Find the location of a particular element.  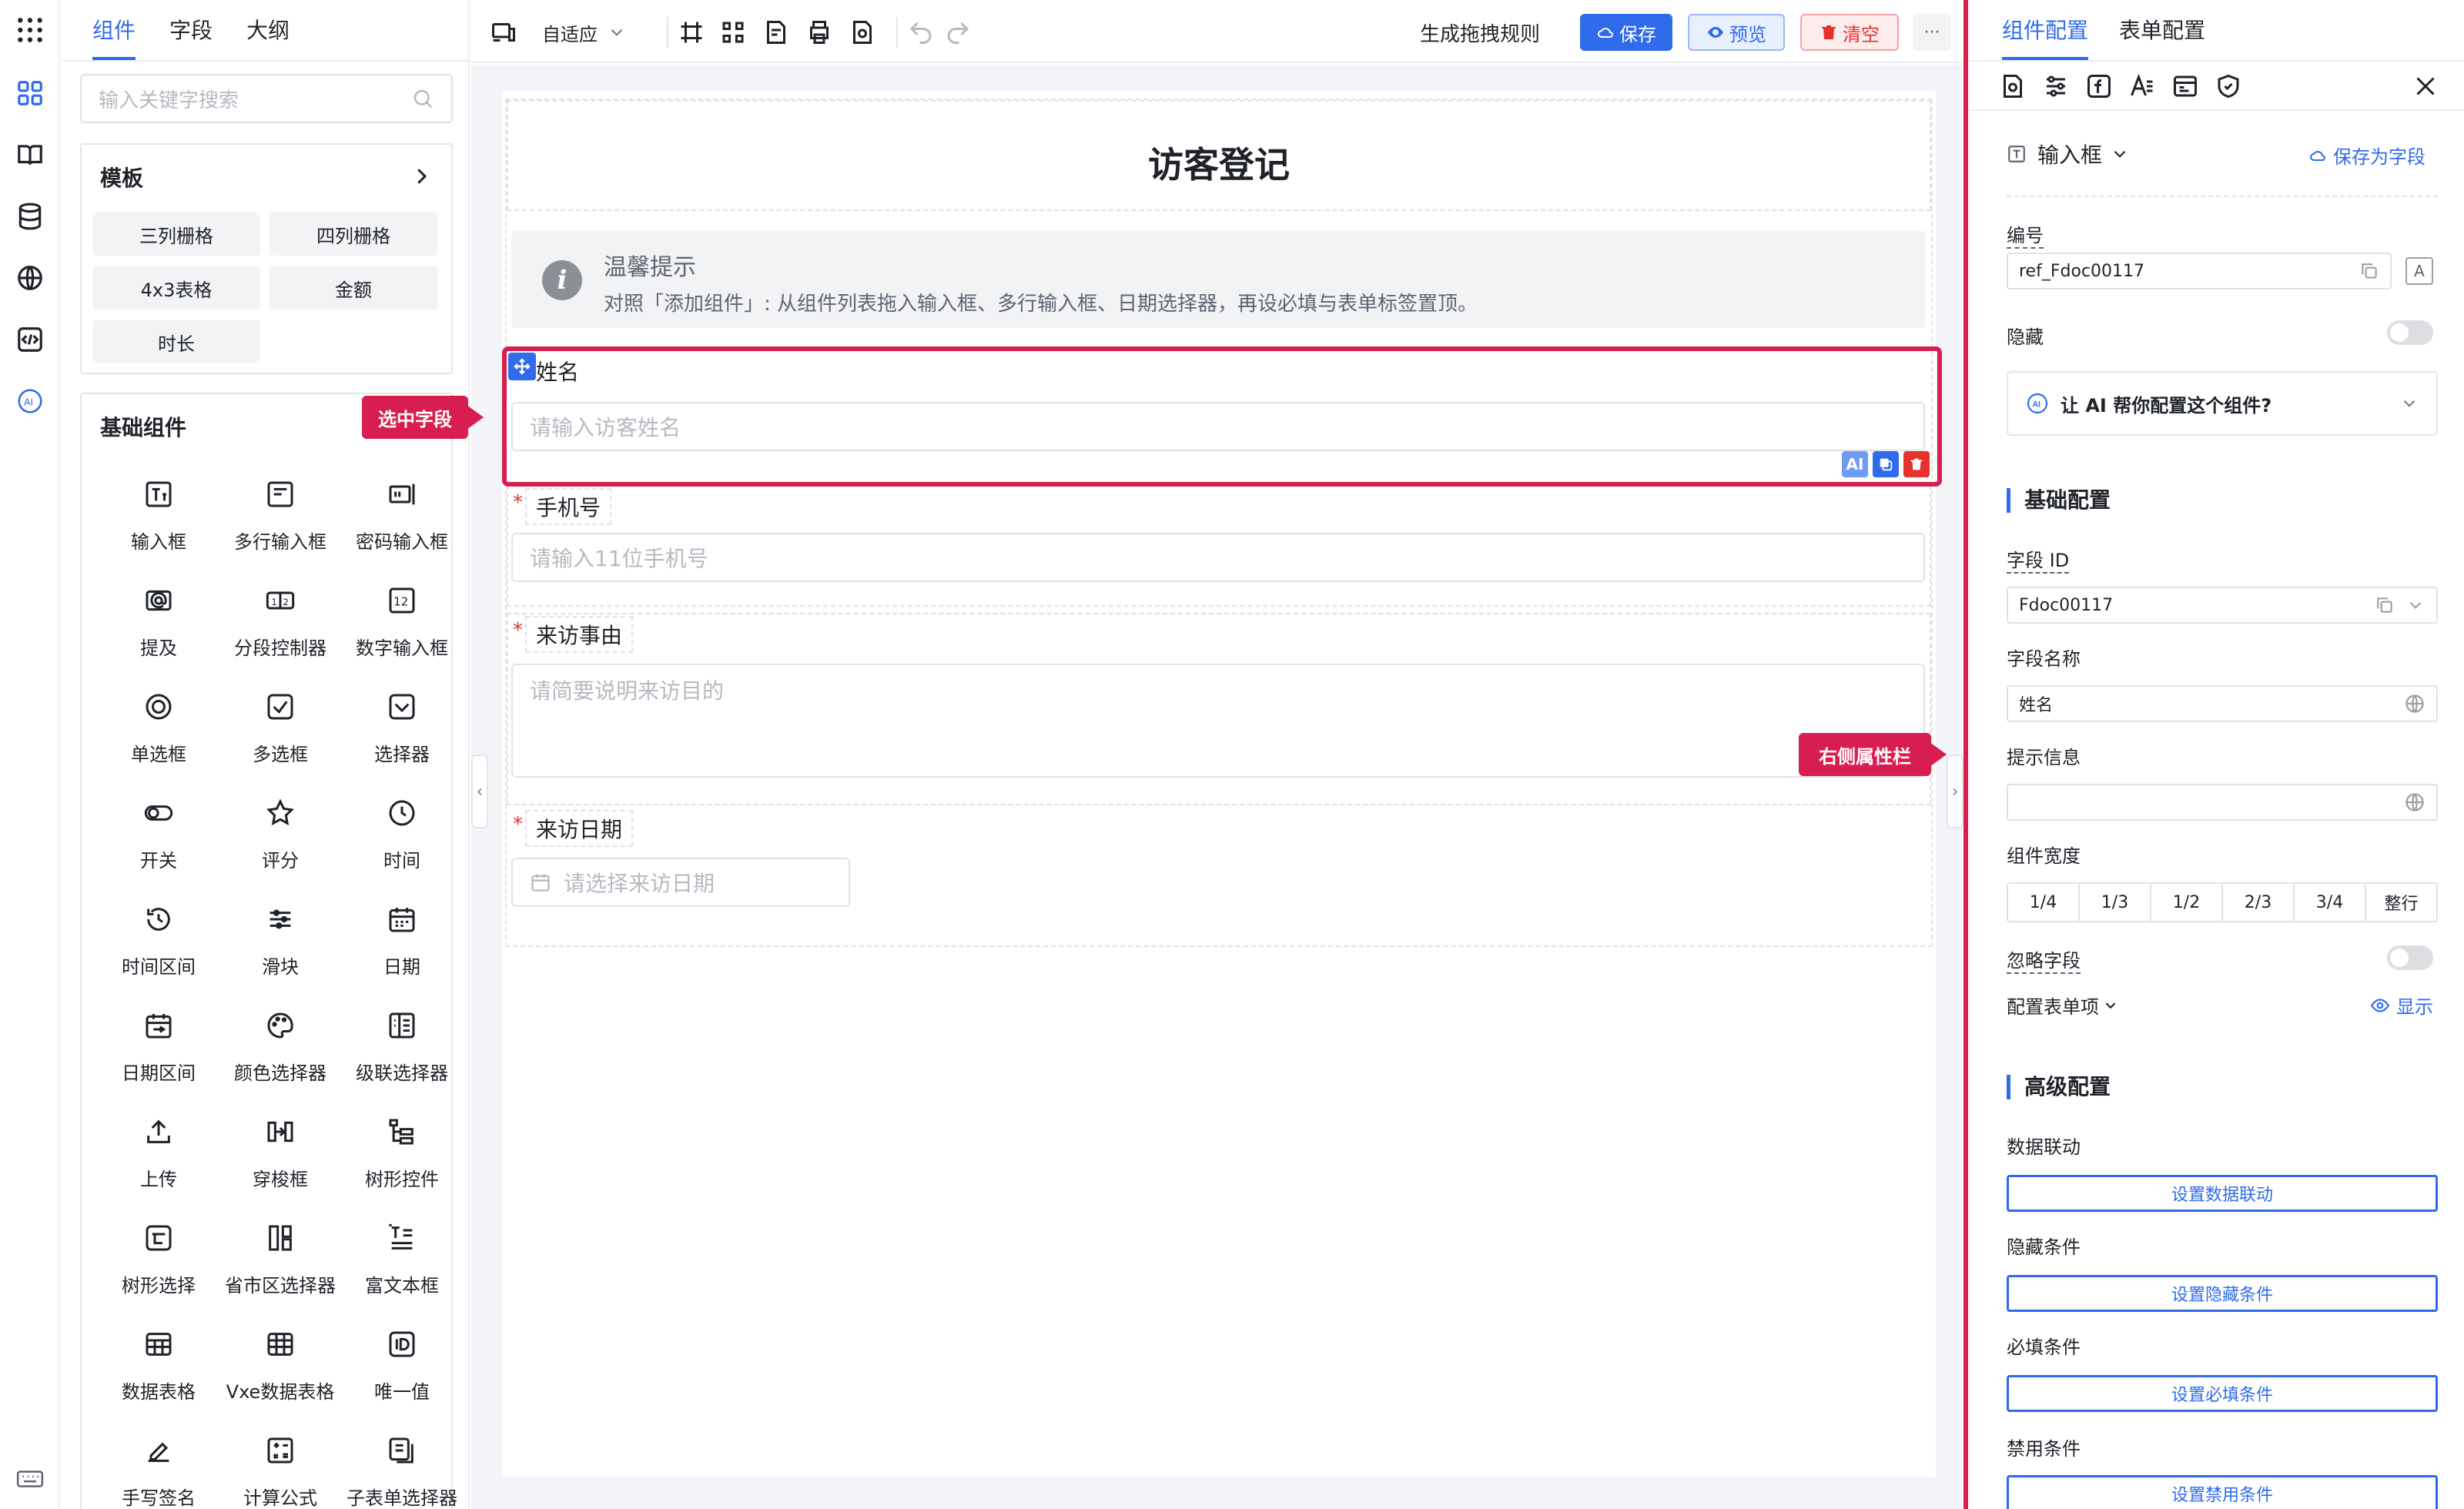

ai-icon: AI is located at coordinates (30, 401).